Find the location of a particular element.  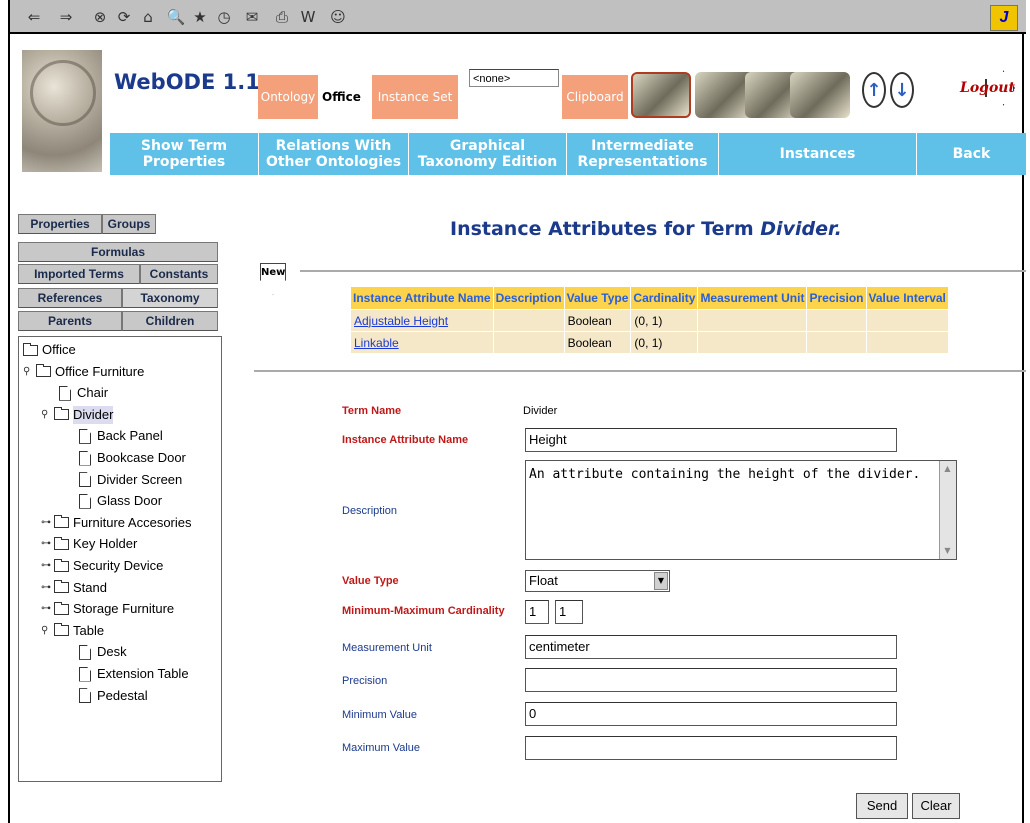

tree-node: ⊶ Key Holder is located at coordinates (89, 544).